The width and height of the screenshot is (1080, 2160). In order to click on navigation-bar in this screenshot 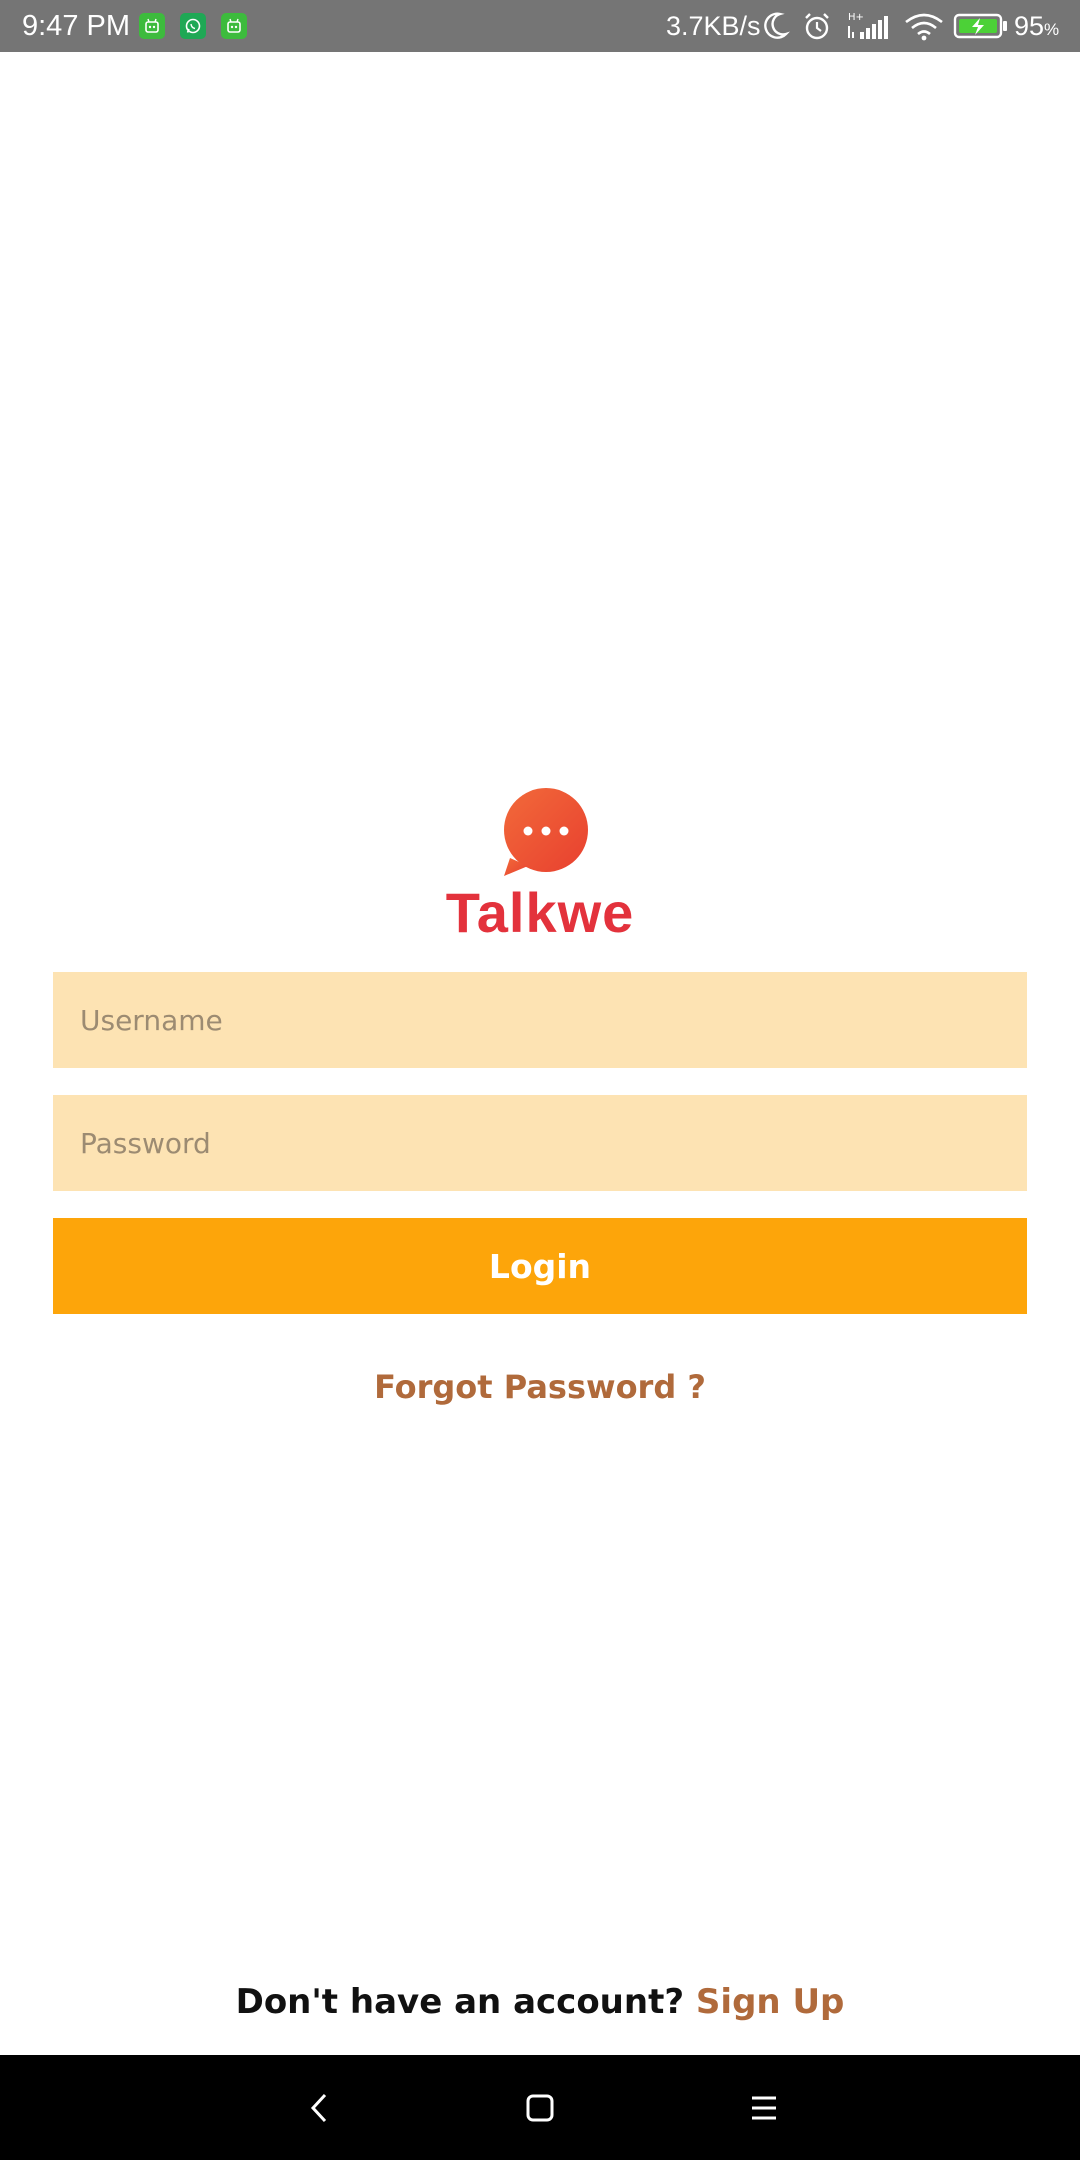, I will do `click(540, 2107)`.